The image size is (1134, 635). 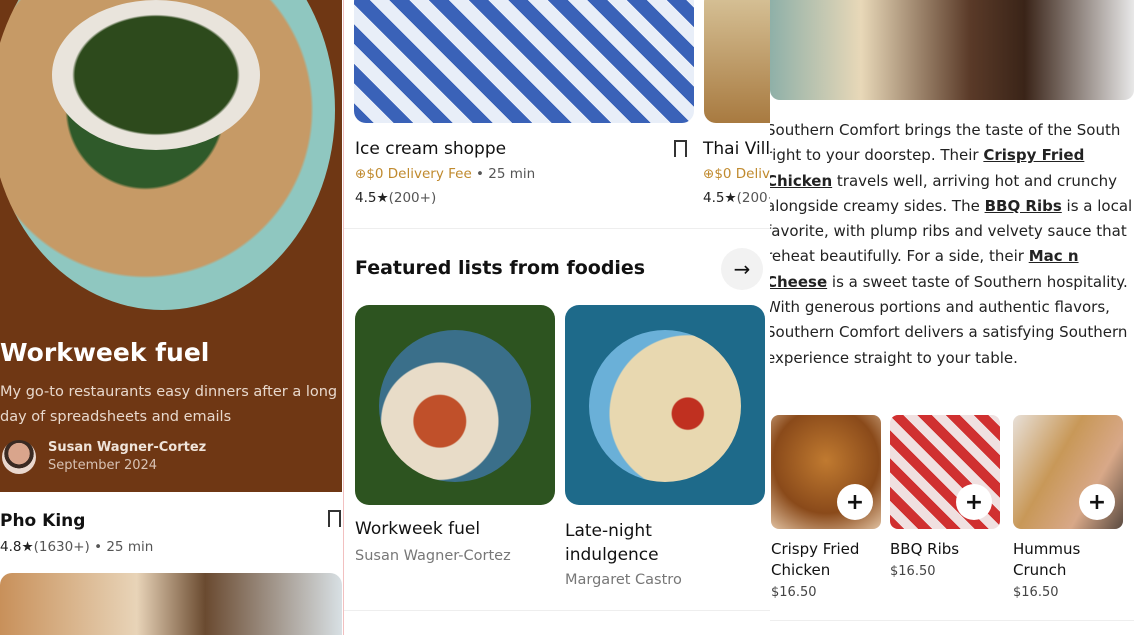 I want to click on restaurant-meta: ⊕$0 Delivery Fee • 25 min, so click(x=445, y=174).